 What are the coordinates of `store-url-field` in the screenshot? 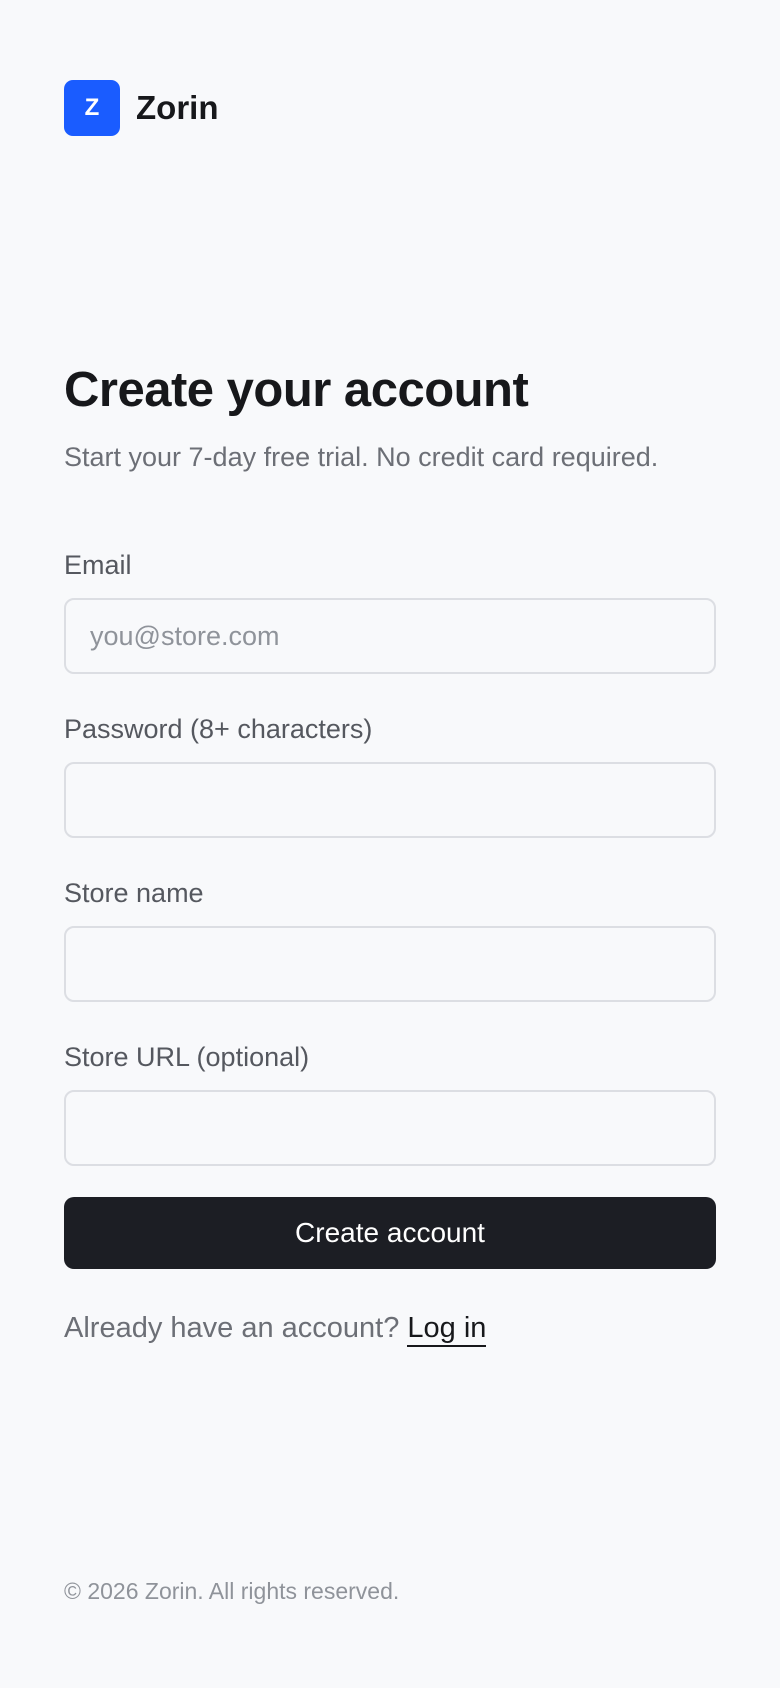 It's located at (390, 1128).